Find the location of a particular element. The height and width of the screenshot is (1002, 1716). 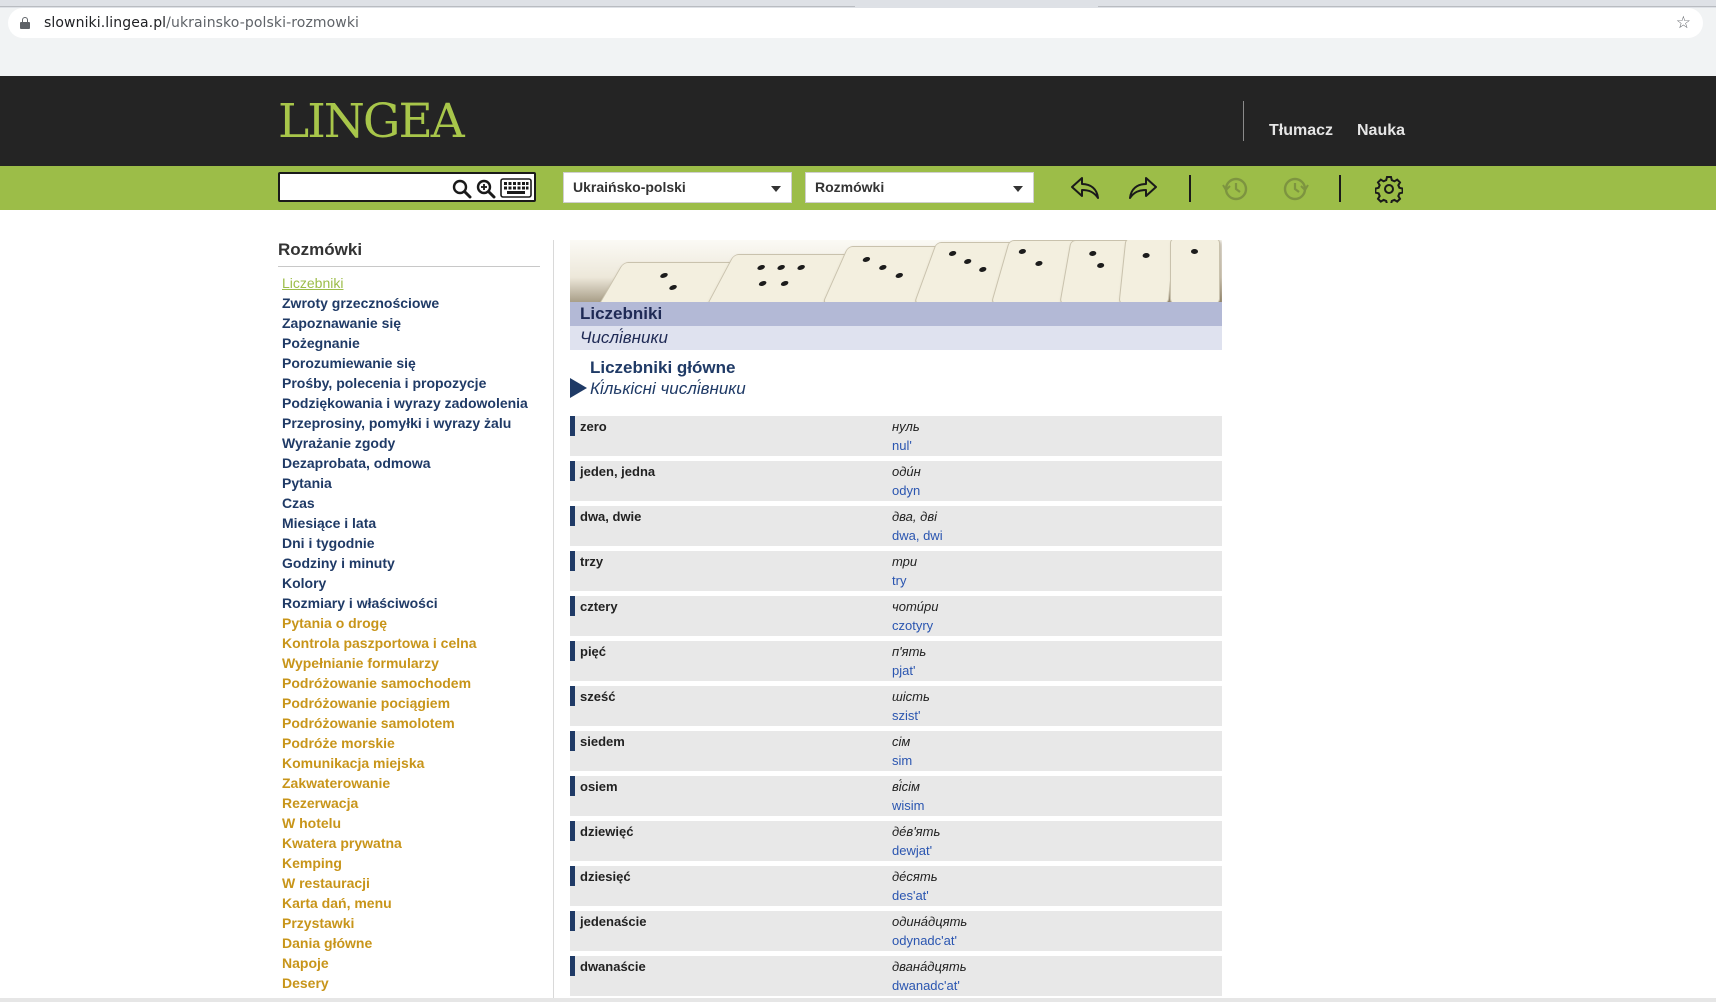

phrase-row: osiem ві́сім wisim is located at coordinates (896, 796).